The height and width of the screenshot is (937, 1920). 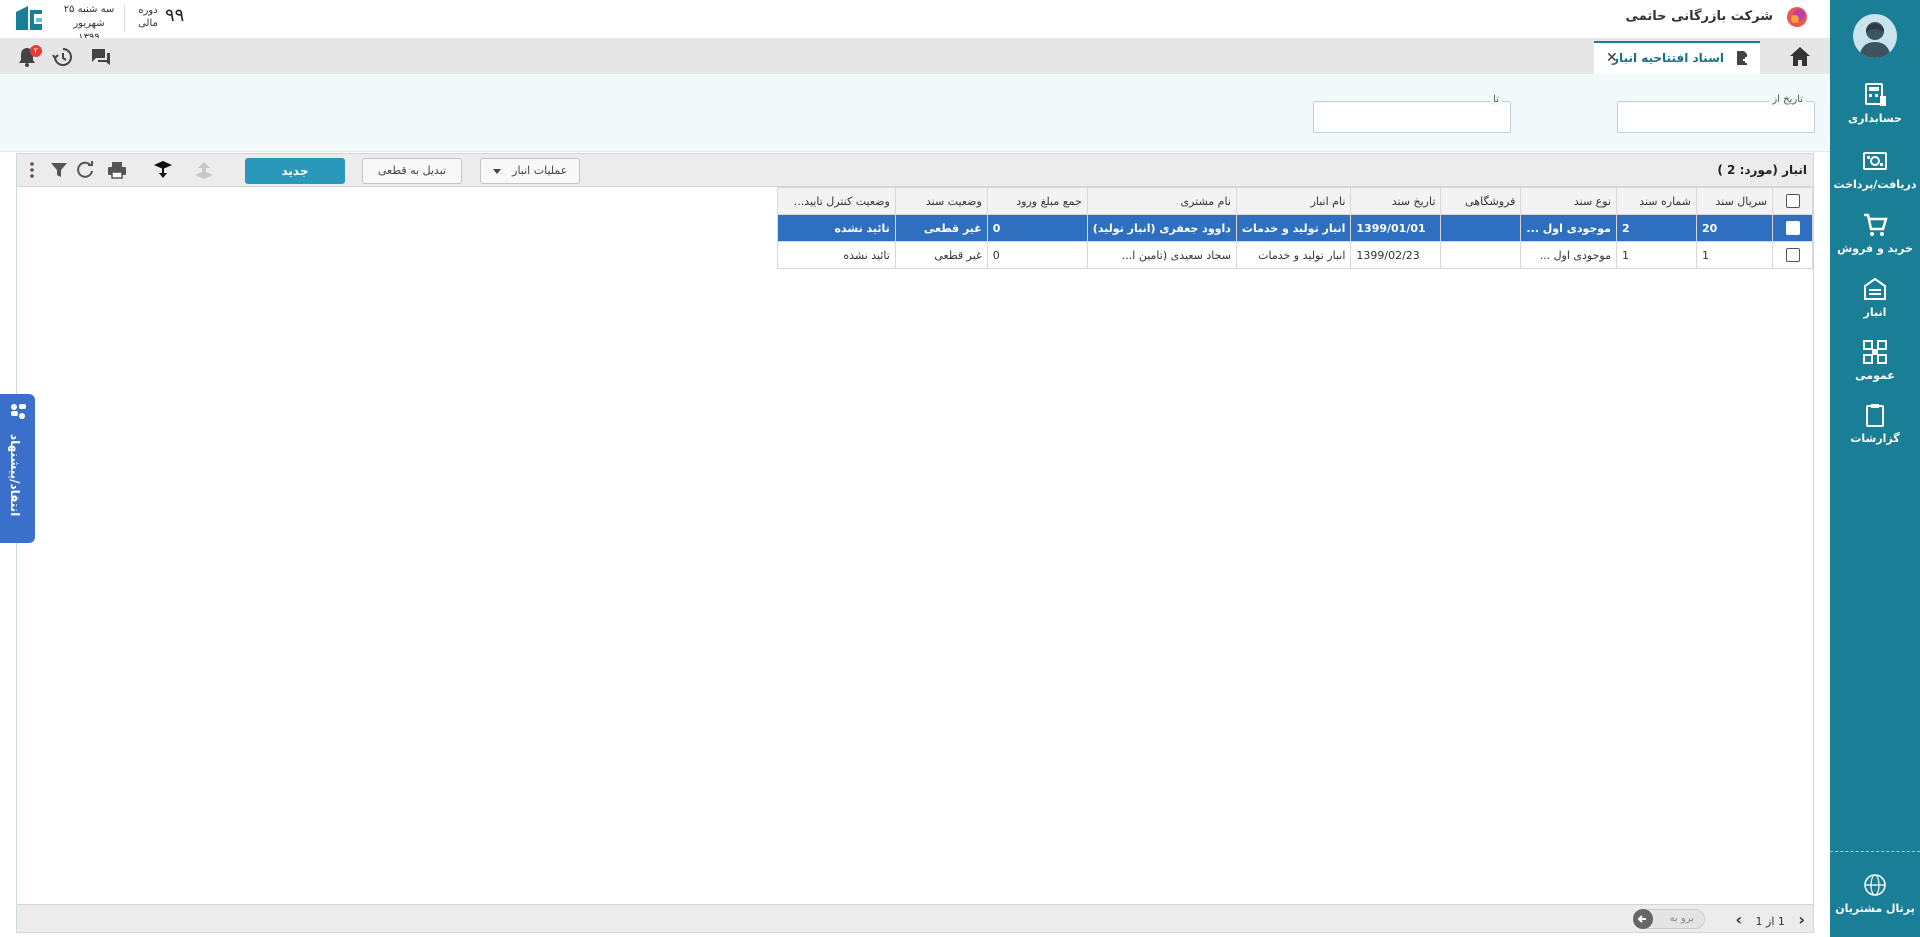 I want to click on column-header: نام انبار, so click(x=1293, y=201).